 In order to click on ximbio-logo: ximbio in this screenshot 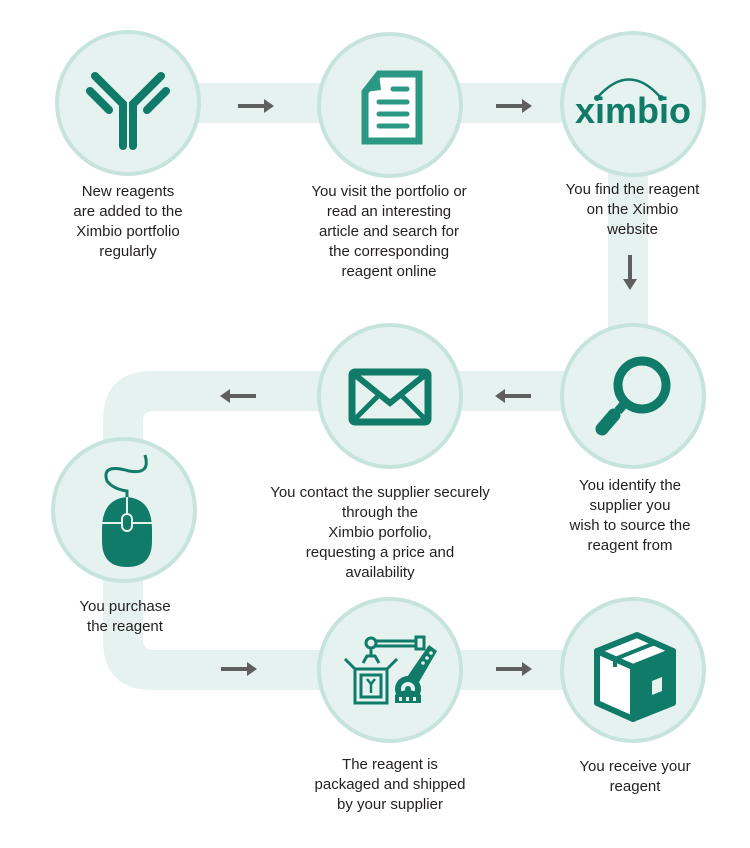, I will do `click(633, 104)`.